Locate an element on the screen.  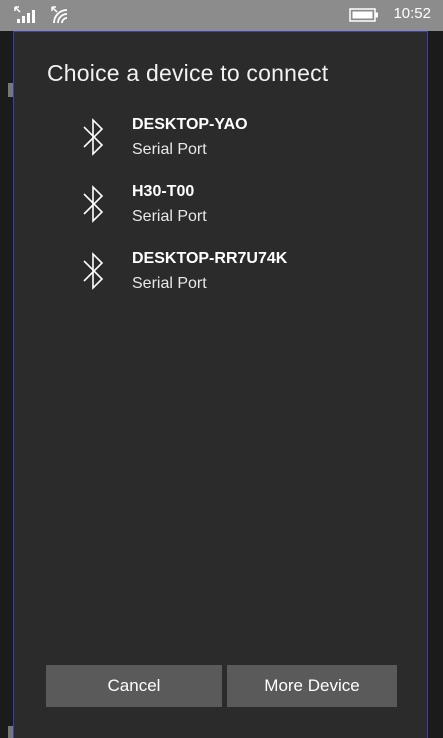
device-item-desktop-rr7u74k: DESKTOP-RR7U74K Serial Port is located at coordinates (220, 279).